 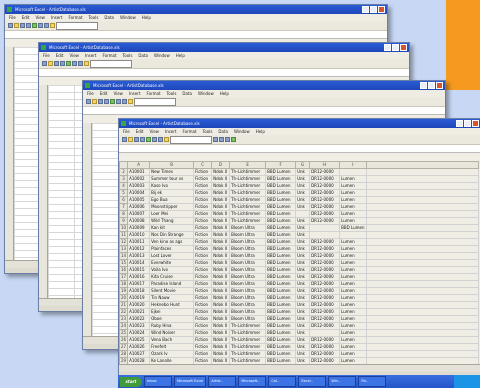 I want to click on table-cell: Vena Bach, so click(x=172, y=340).